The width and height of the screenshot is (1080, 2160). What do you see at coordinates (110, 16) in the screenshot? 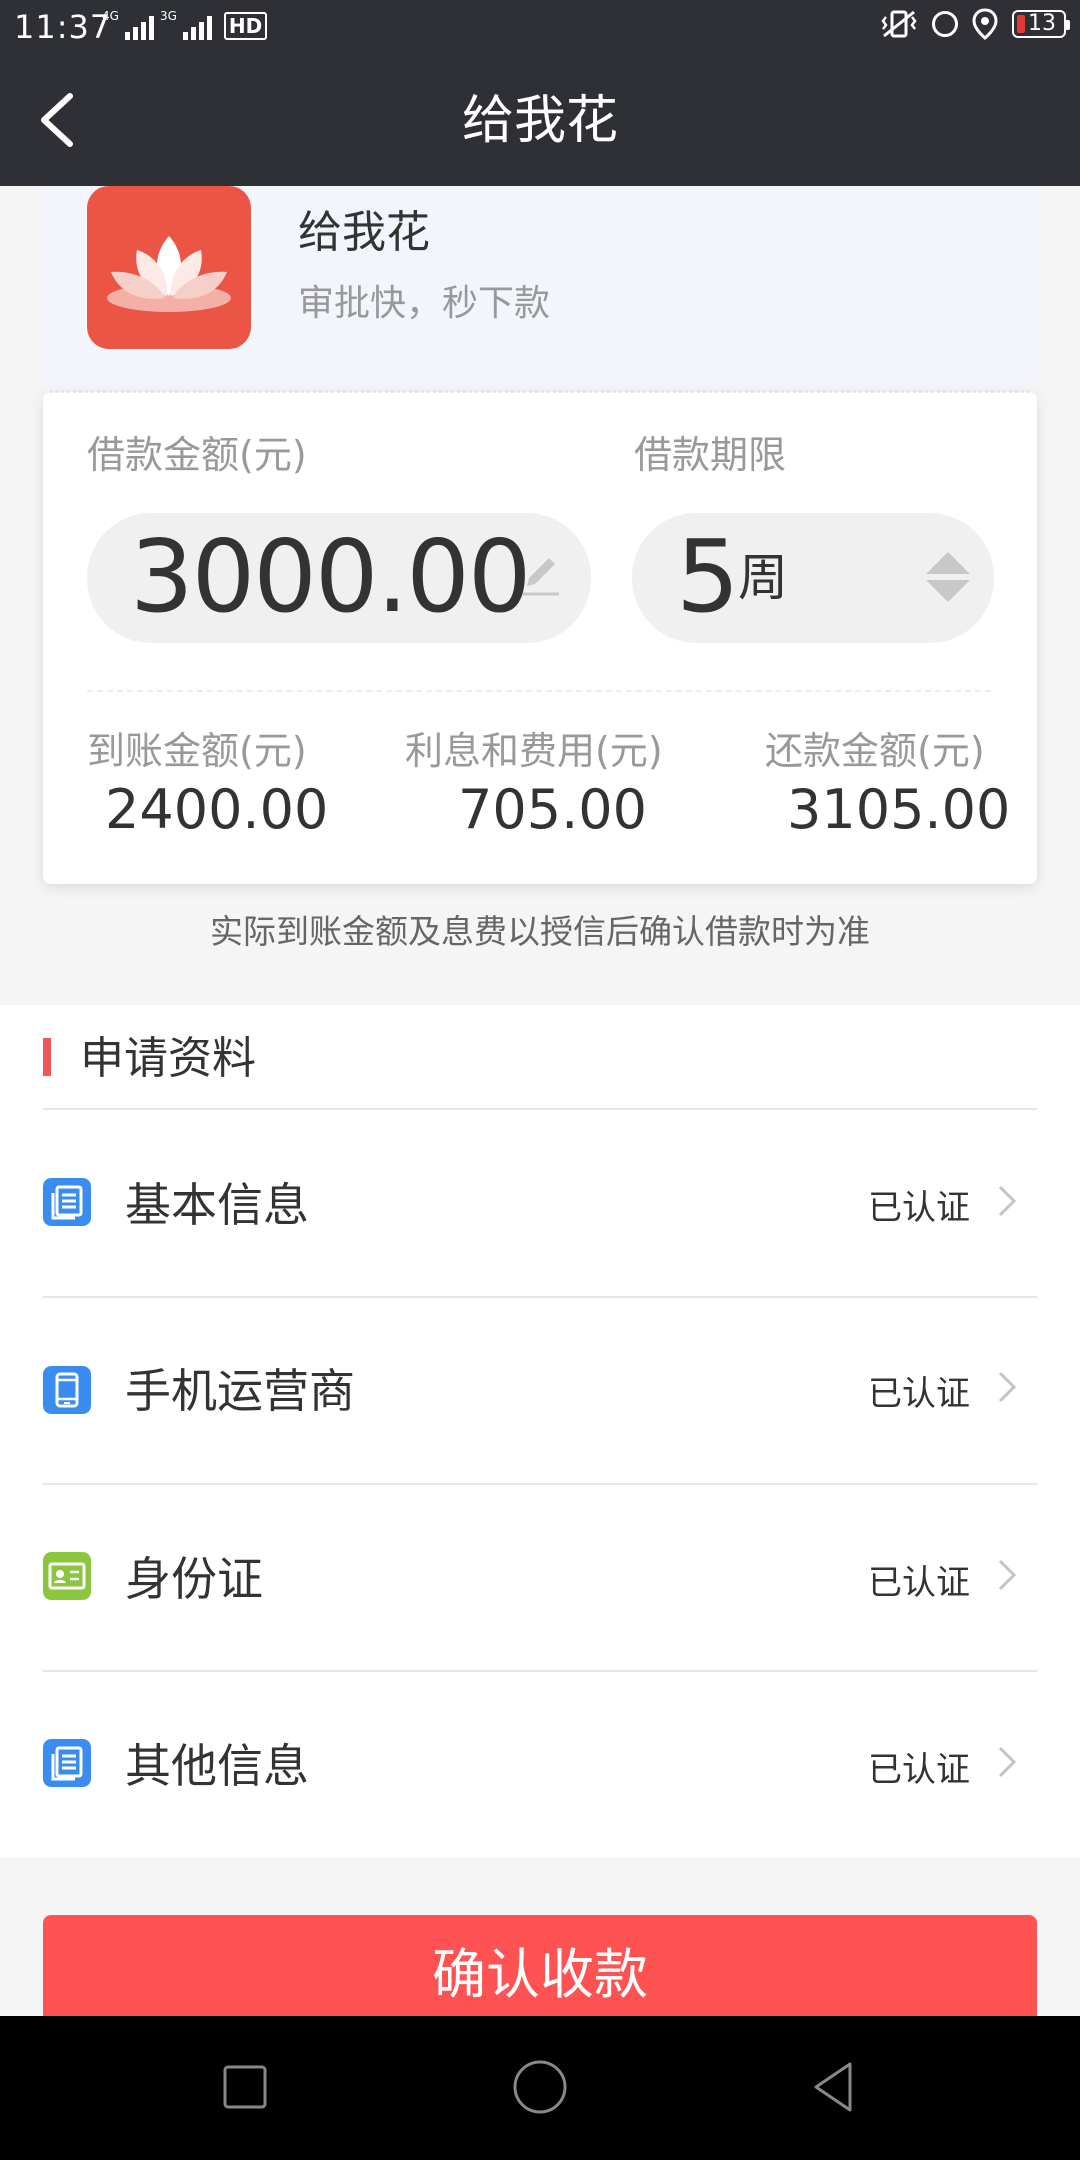
I see `network-type-1: 4G` at bounding box center [110, 16].